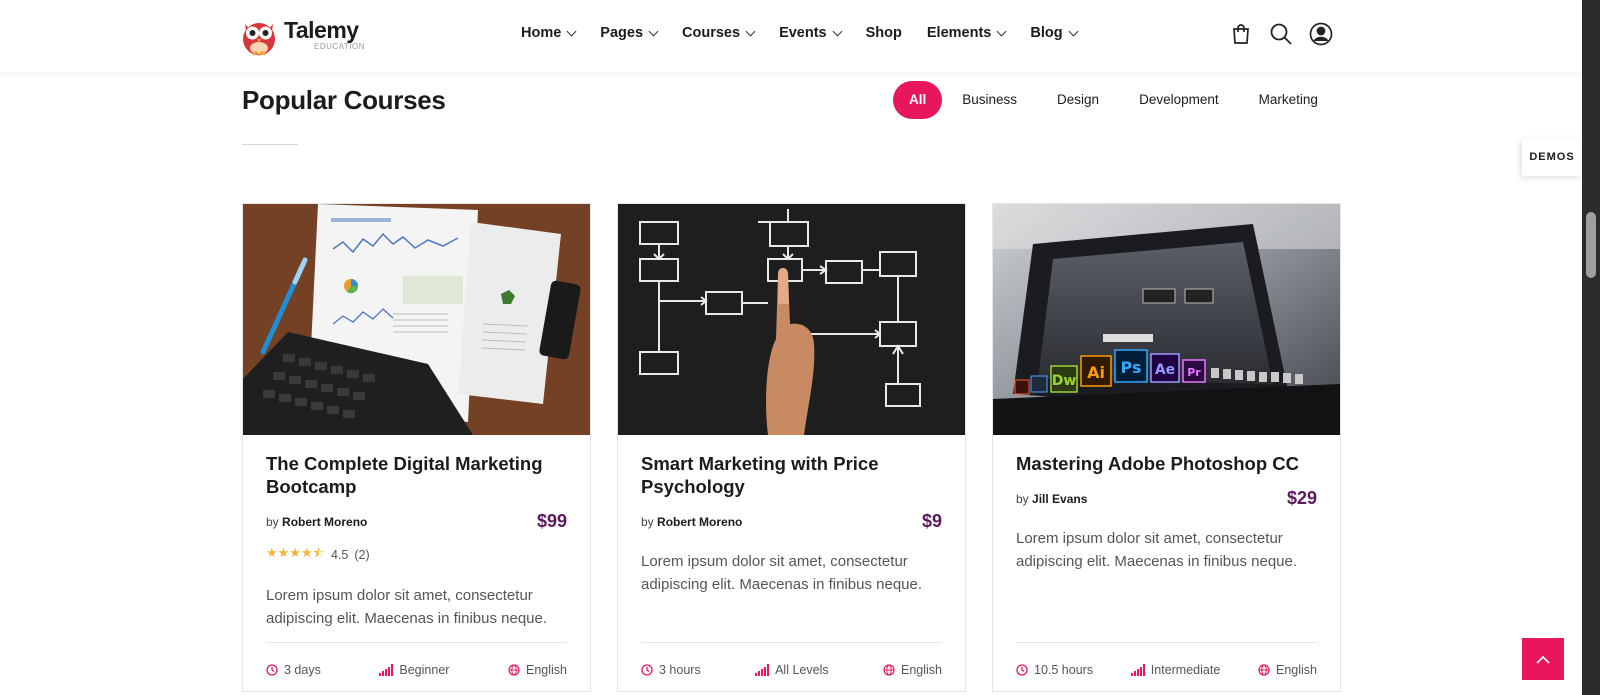 This screenshot has width=1600, height=695. I want to click on nav-item-events: Events, so click(811, 33).